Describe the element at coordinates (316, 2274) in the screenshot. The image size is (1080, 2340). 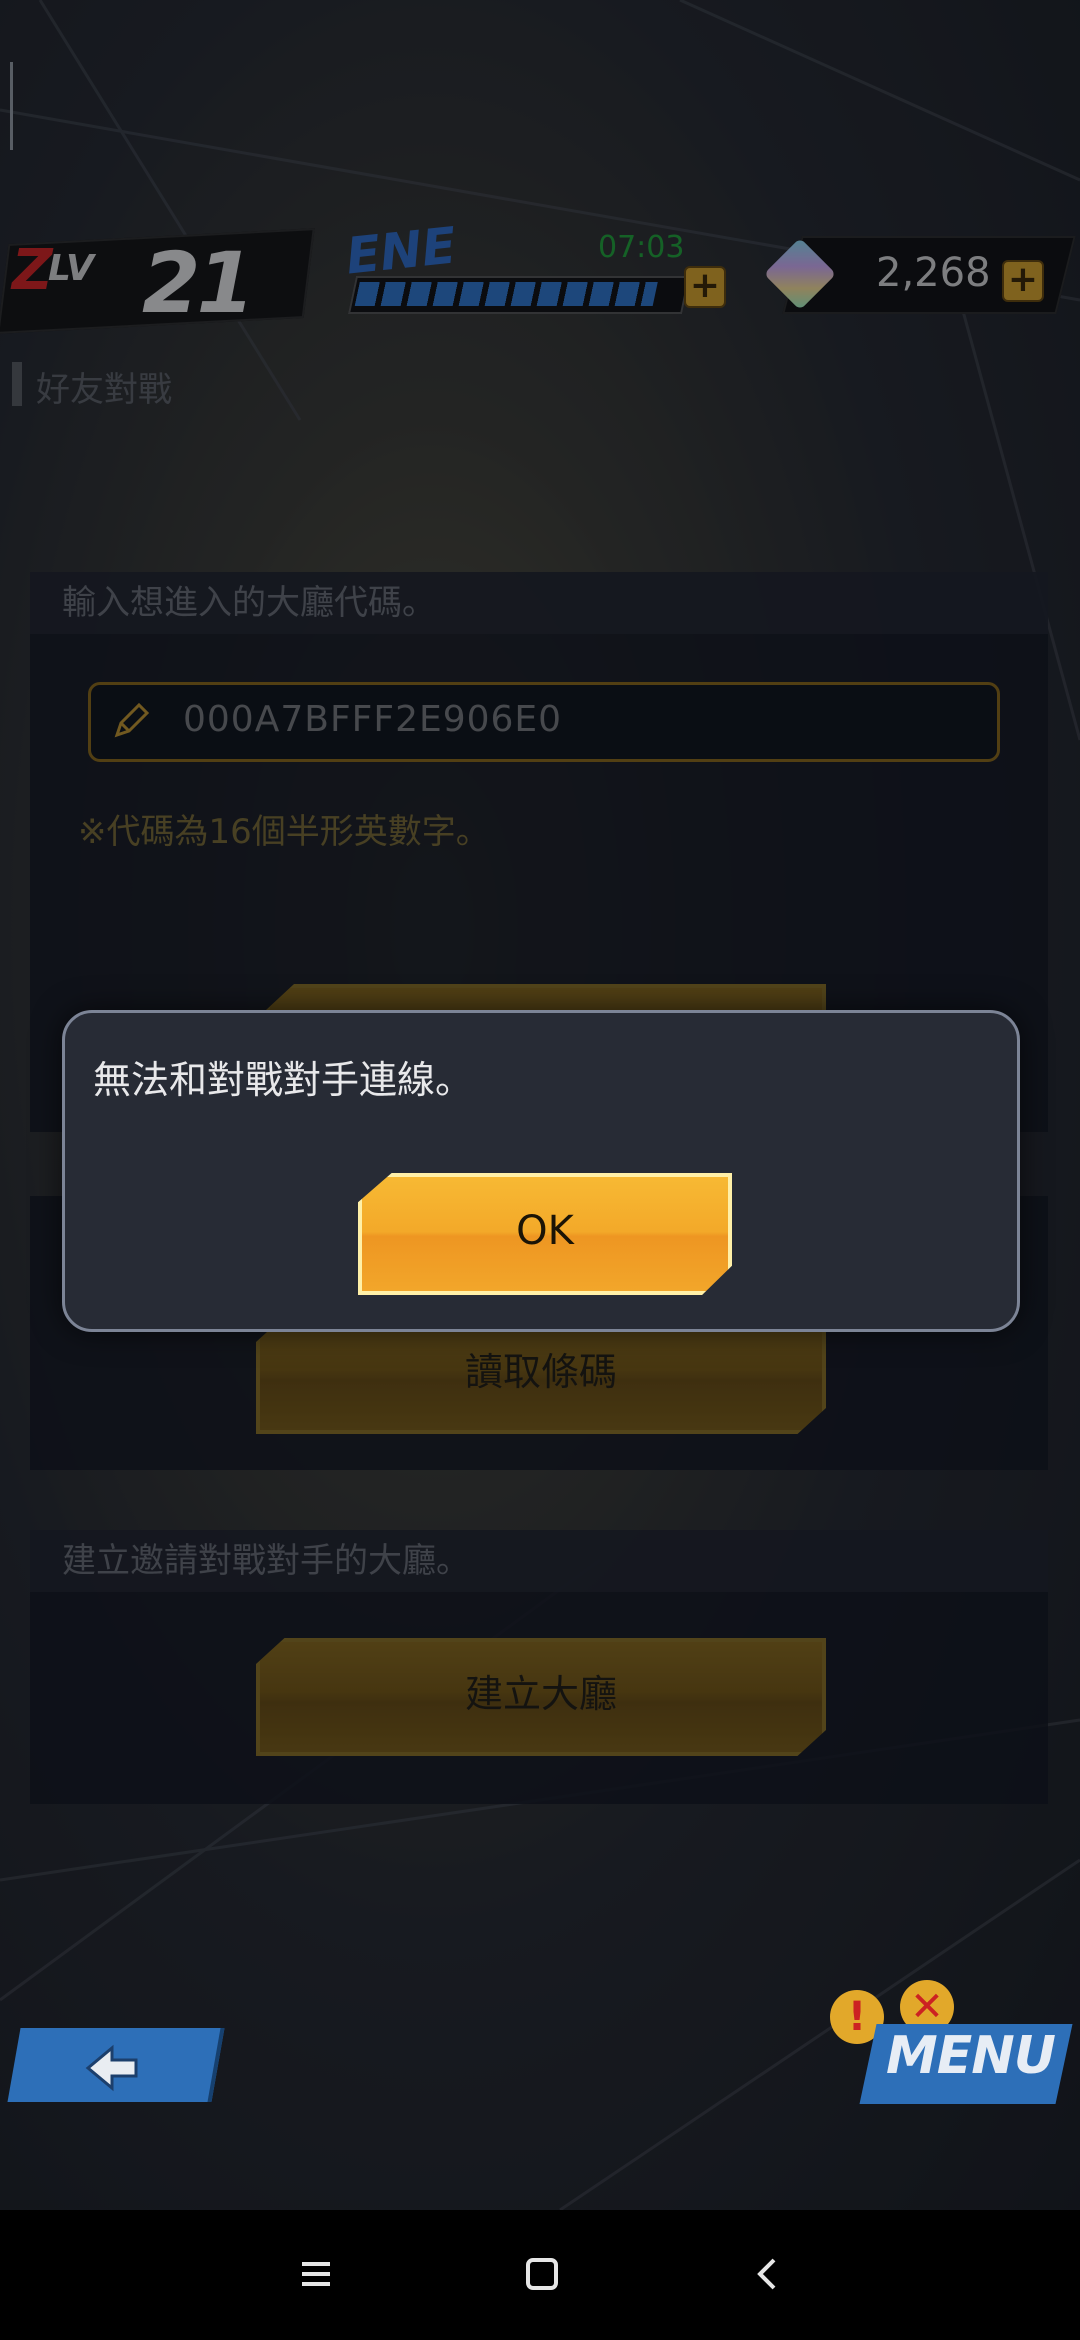
I see `menu-lines-icon` at that location.